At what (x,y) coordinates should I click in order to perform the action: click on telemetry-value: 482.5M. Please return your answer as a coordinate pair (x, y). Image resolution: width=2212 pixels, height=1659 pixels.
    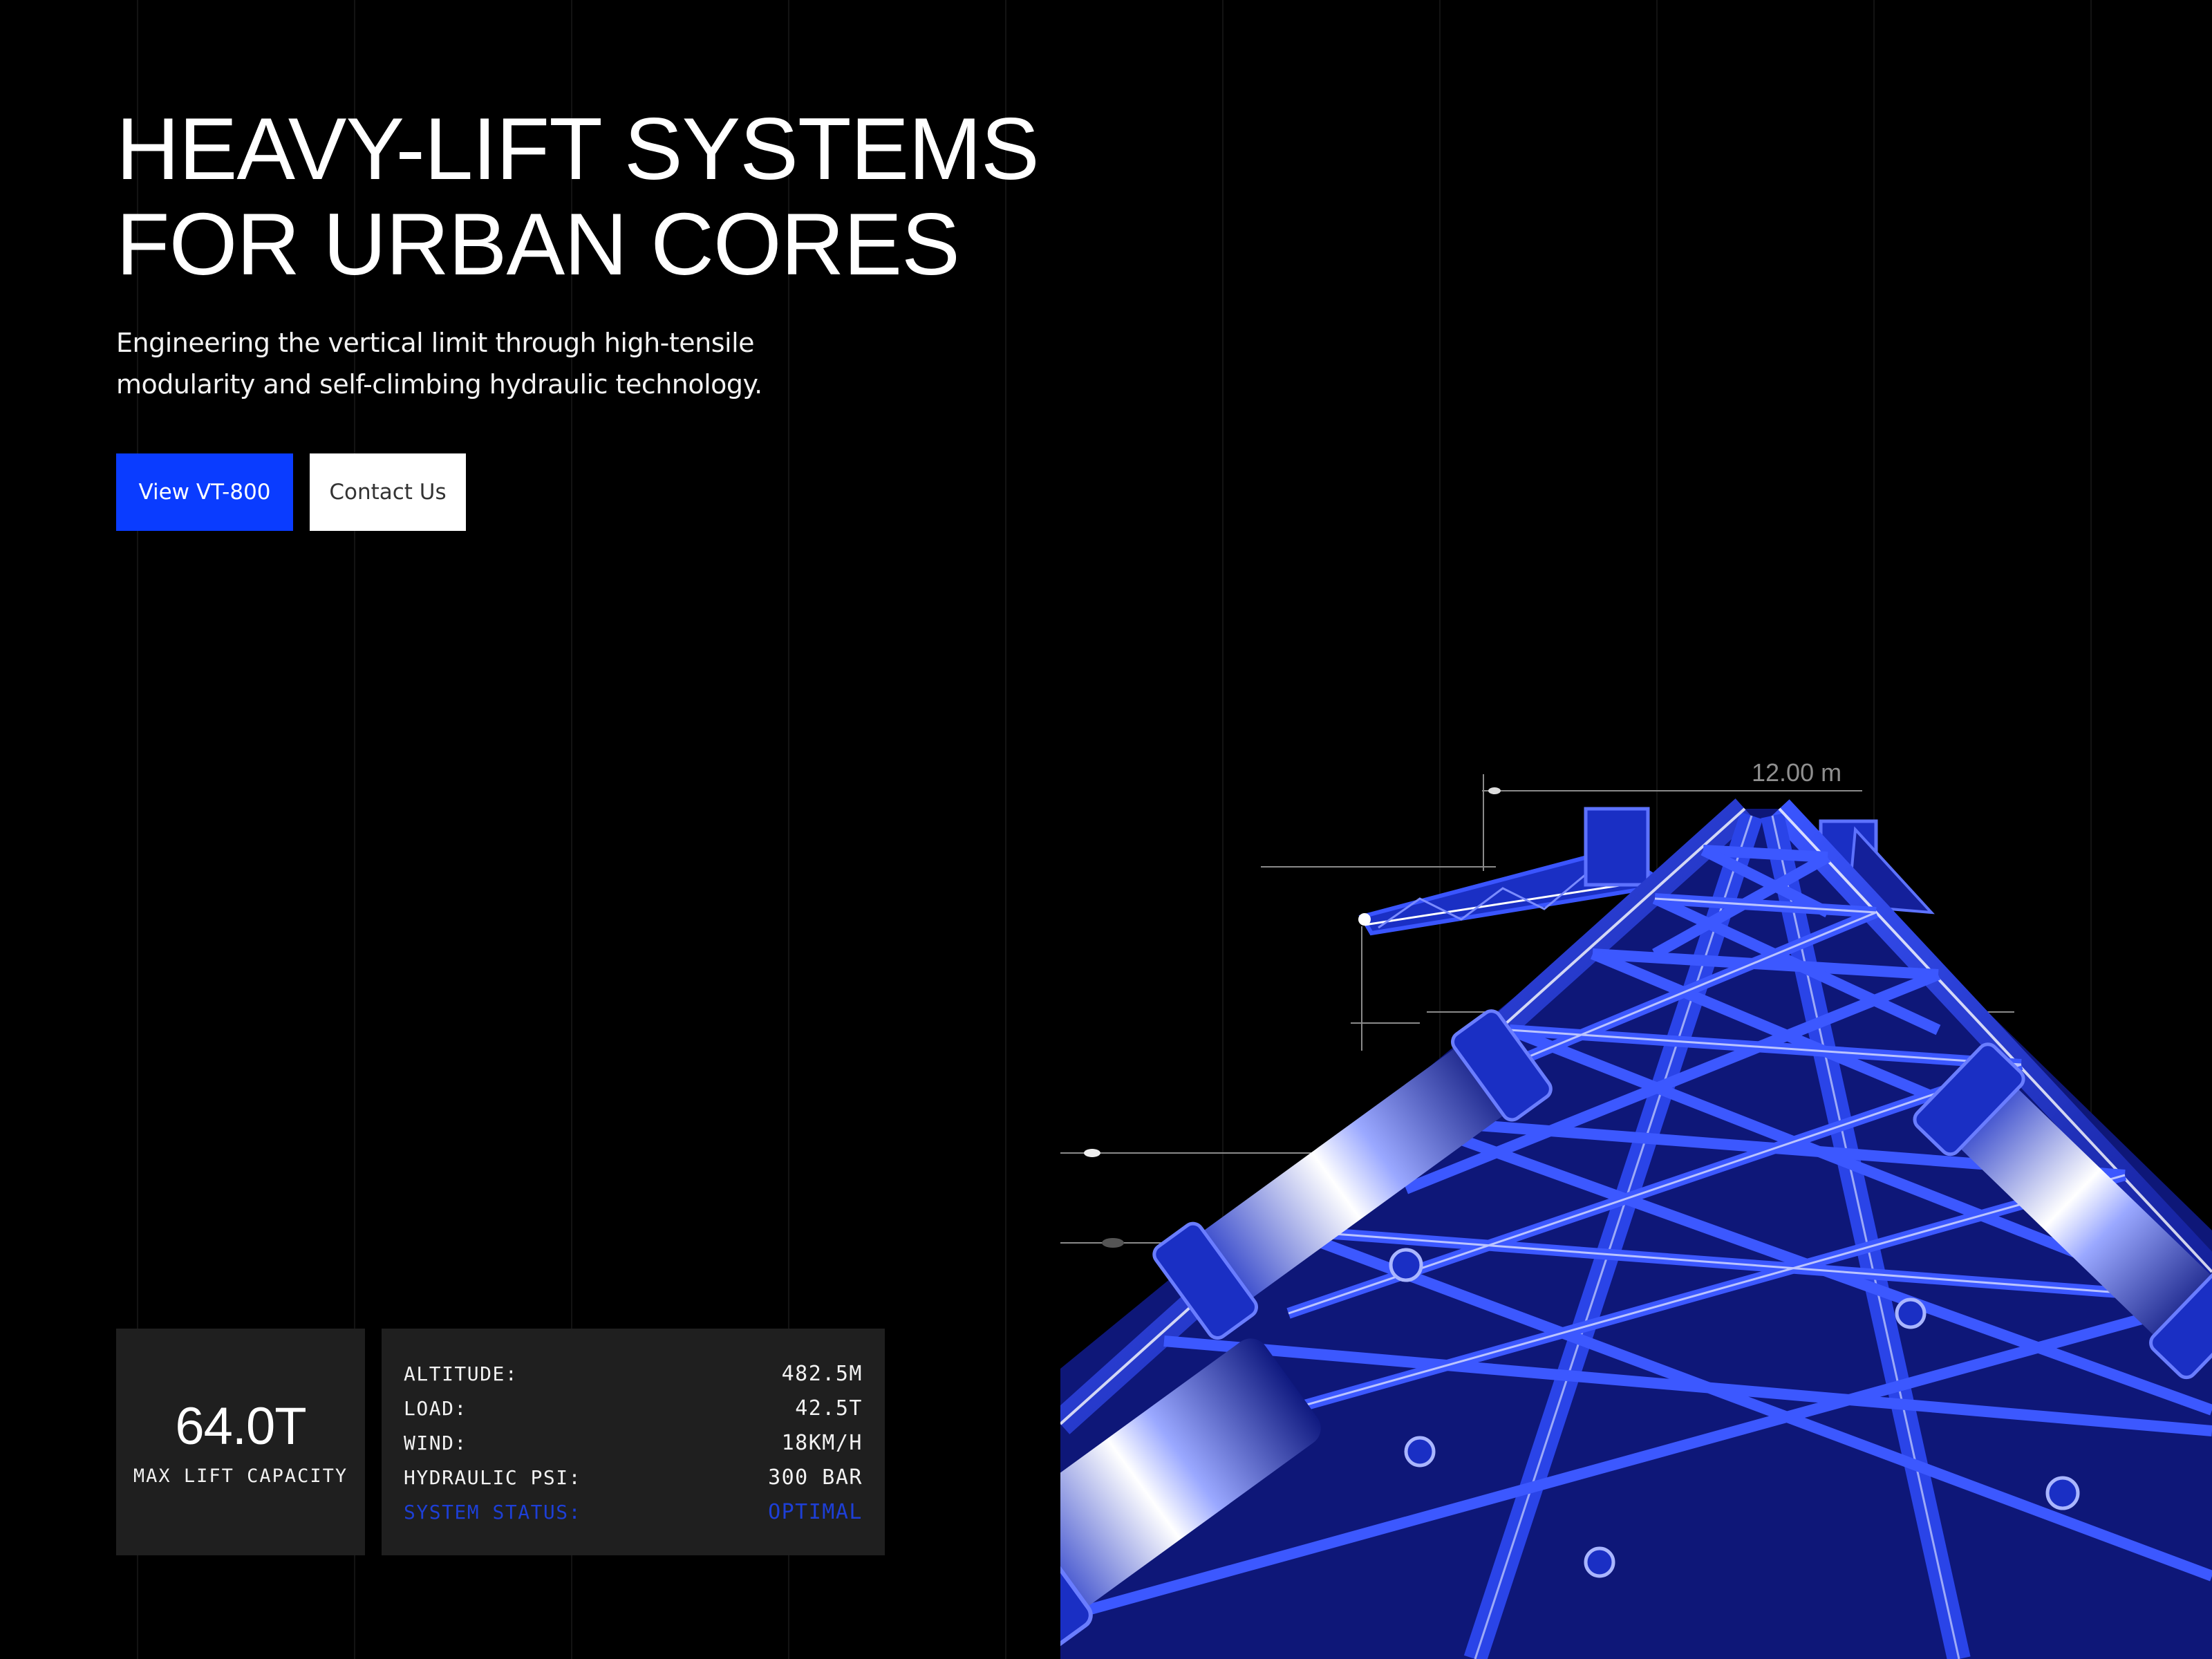
    Looking at the image, I should click on (822, 1373).